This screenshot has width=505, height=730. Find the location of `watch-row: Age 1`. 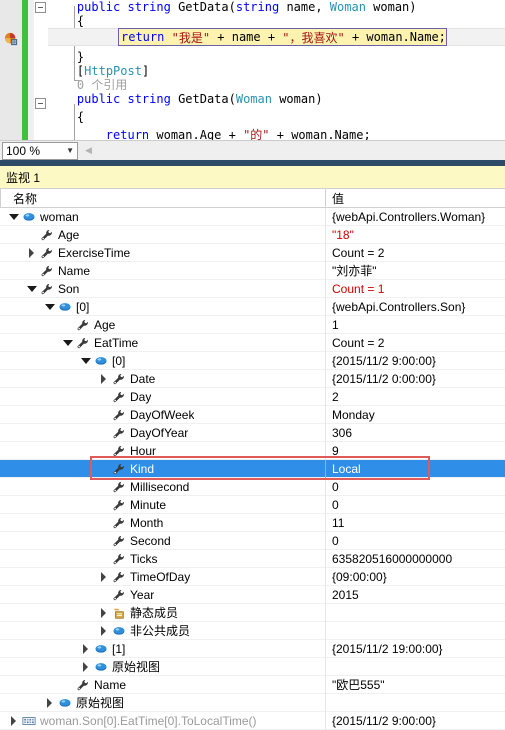

watch-row: Age 1 is located at coordinates (252, 324).